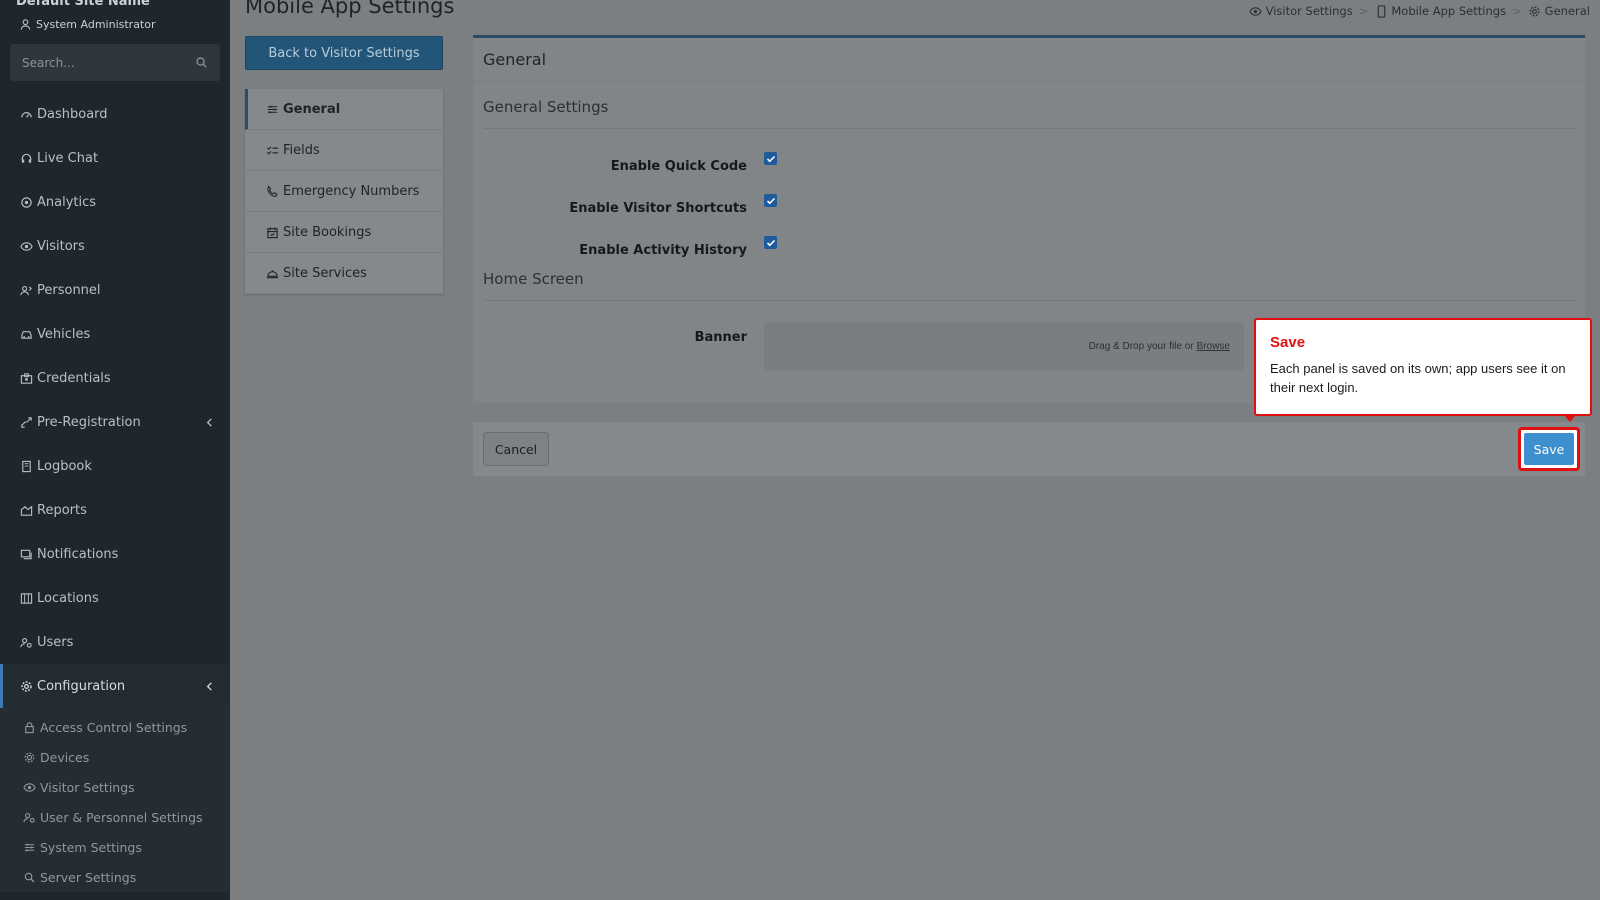  I want to click on sidebar-item-label: Pre-Registration, so click(89, 422).